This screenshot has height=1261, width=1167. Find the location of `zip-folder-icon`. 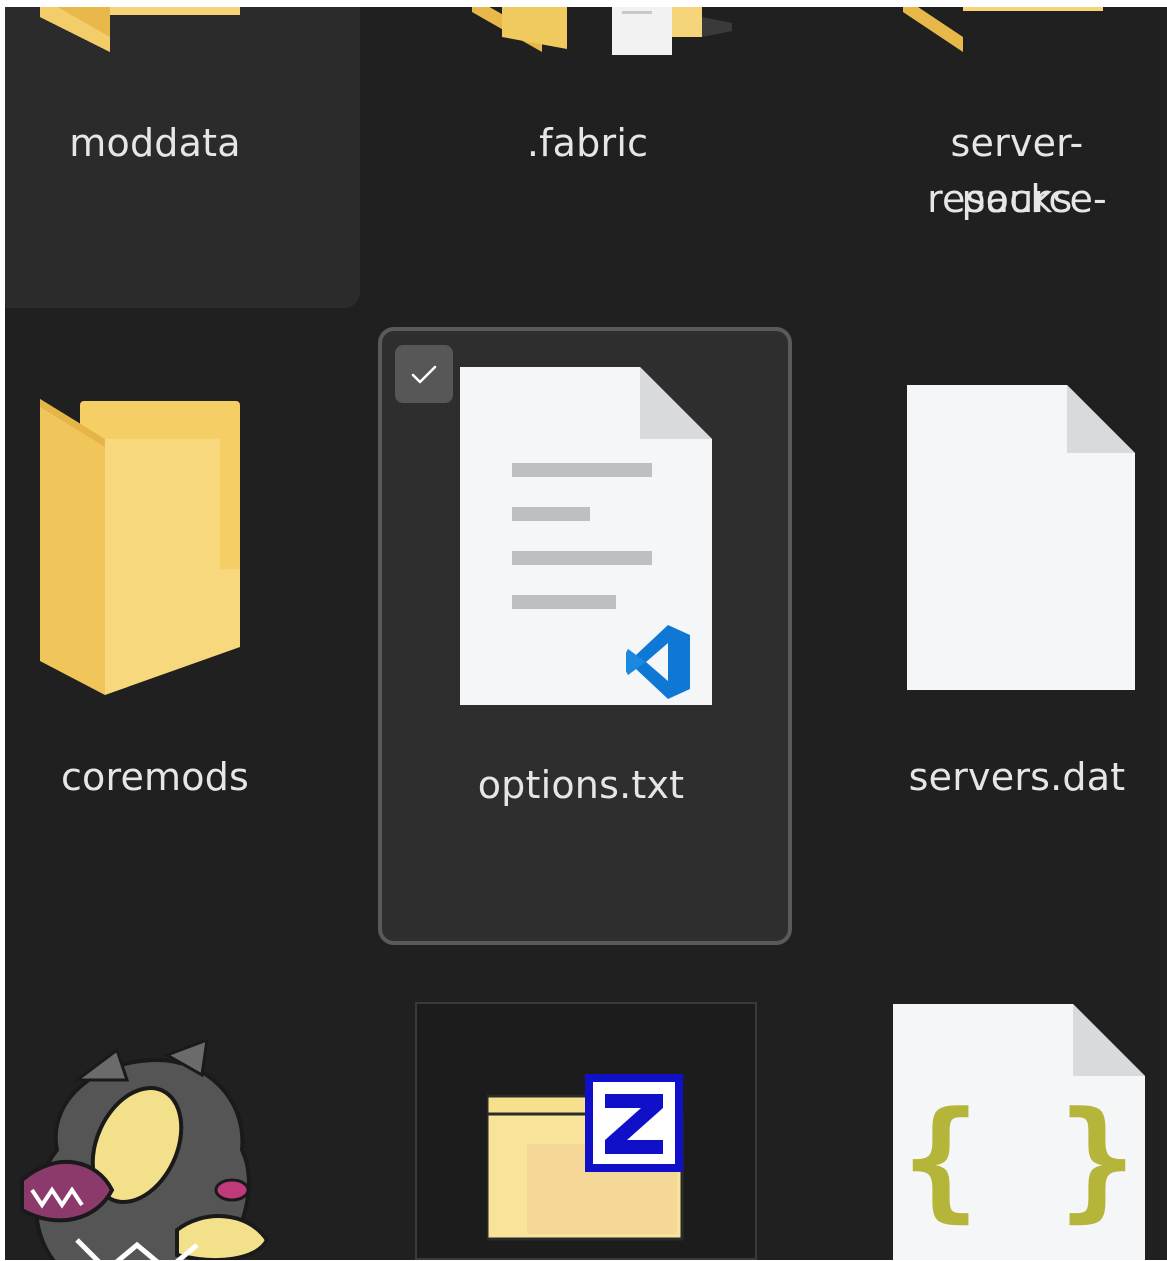

zip-folder-icon is located at coordinates (587, 1159).